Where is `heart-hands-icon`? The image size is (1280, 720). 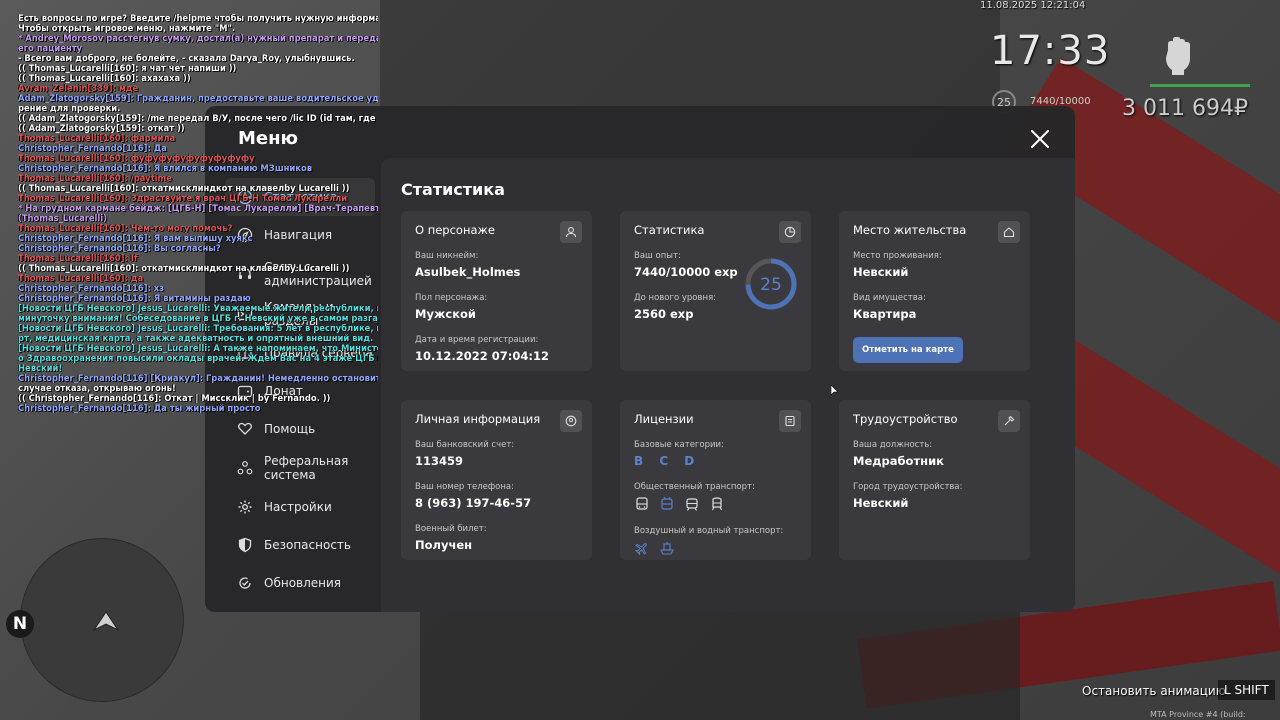 heart-hands-icon is located at coordinates (245, 428).